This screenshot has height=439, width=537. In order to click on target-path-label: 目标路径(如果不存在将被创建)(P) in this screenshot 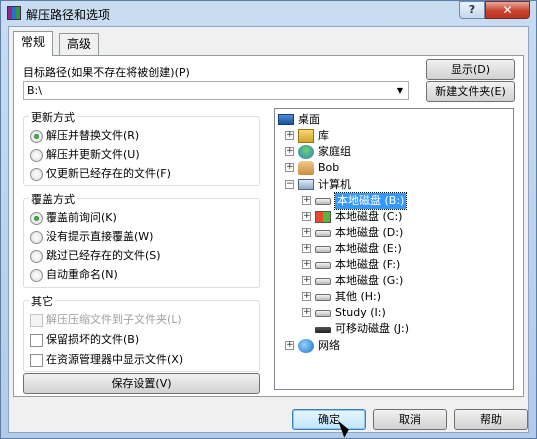, I will do `click(106, 72)`.